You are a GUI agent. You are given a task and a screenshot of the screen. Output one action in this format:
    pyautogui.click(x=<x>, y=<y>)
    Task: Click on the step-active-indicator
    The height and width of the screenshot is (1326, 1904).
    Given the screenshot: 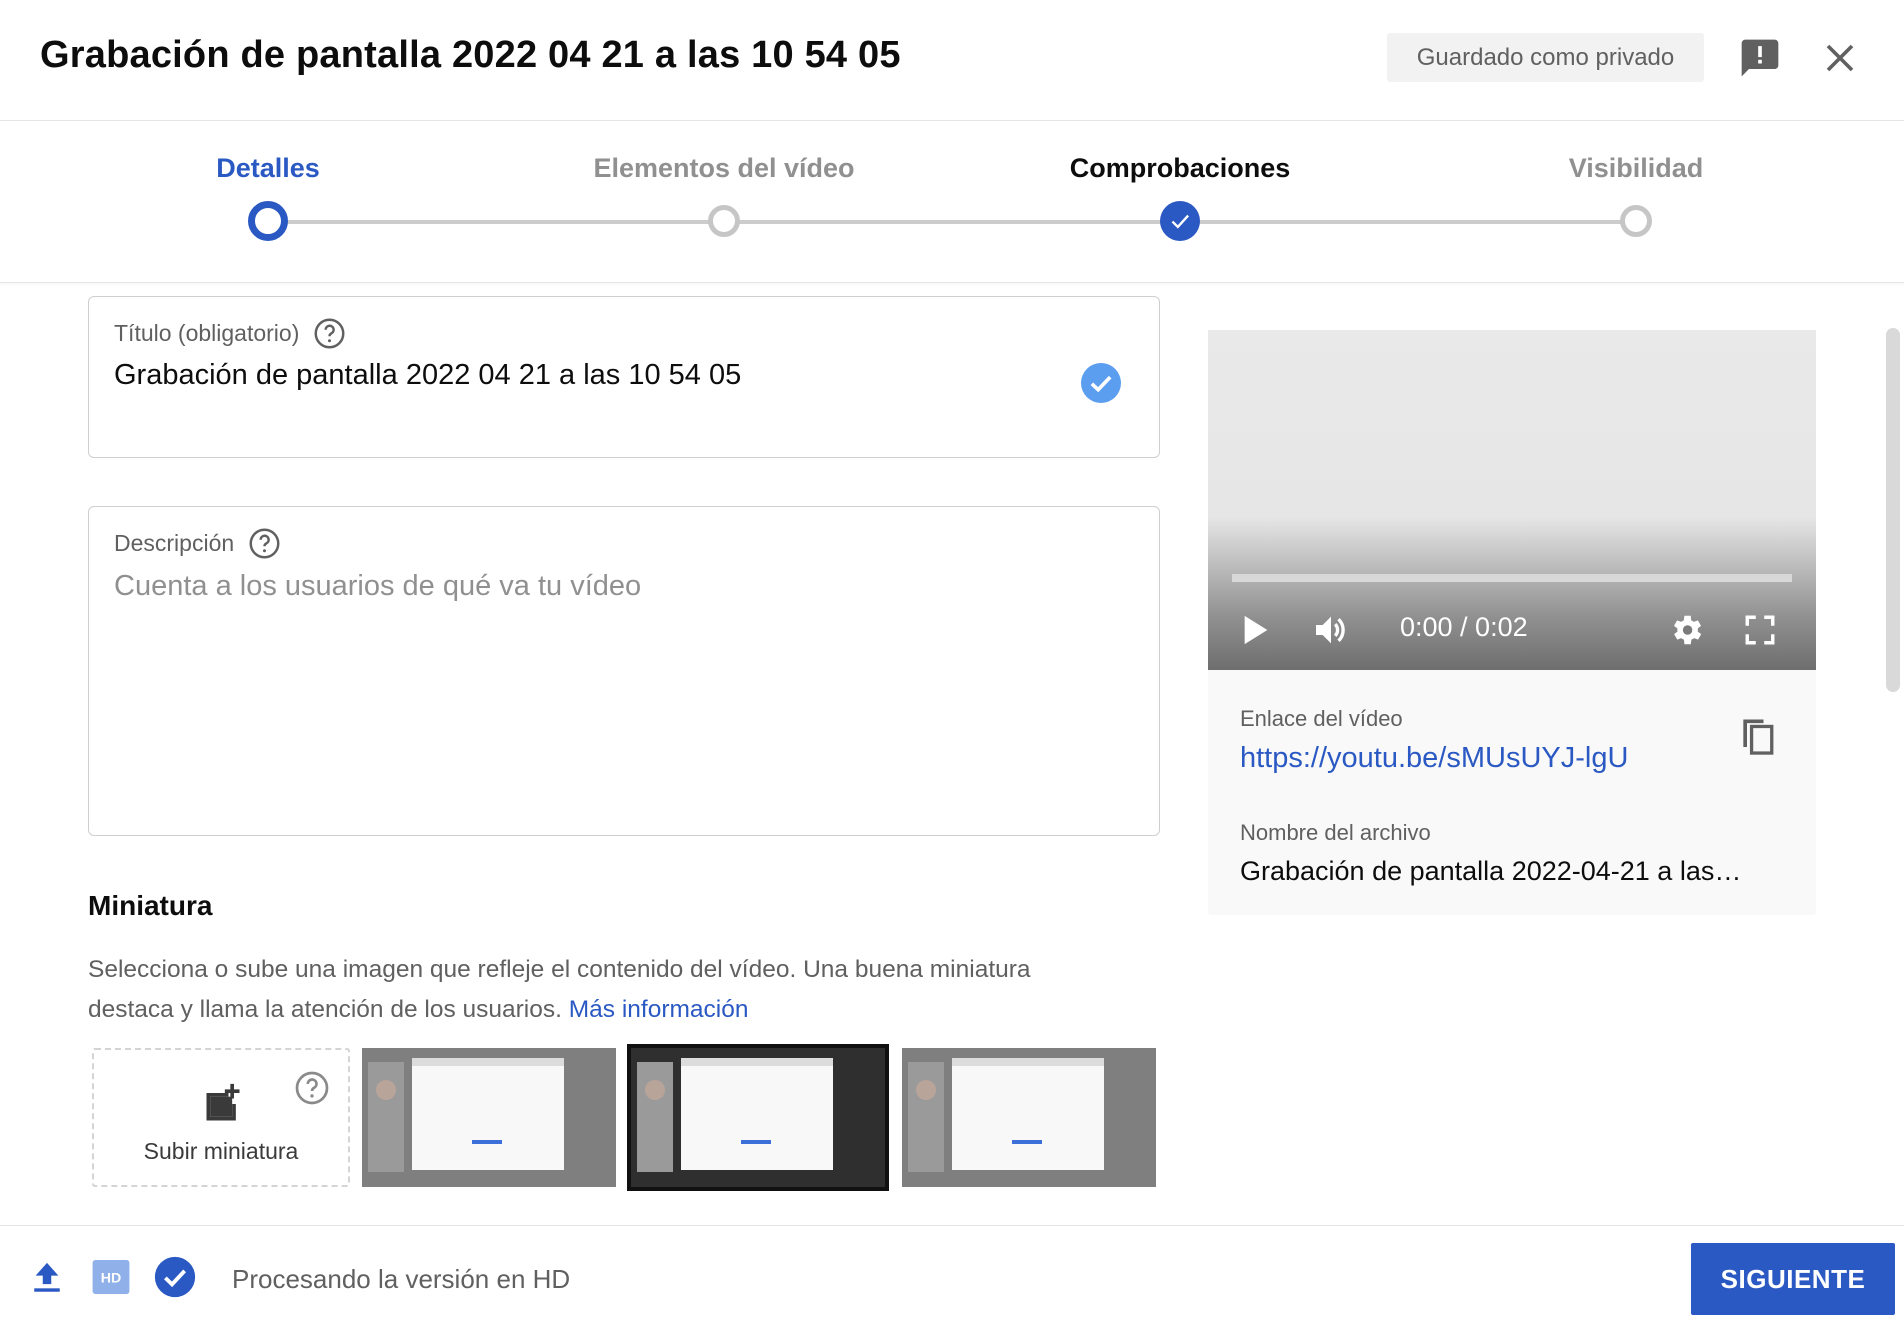 What is the action you would take?
    pyautogui.click(x=268, y=221)
    